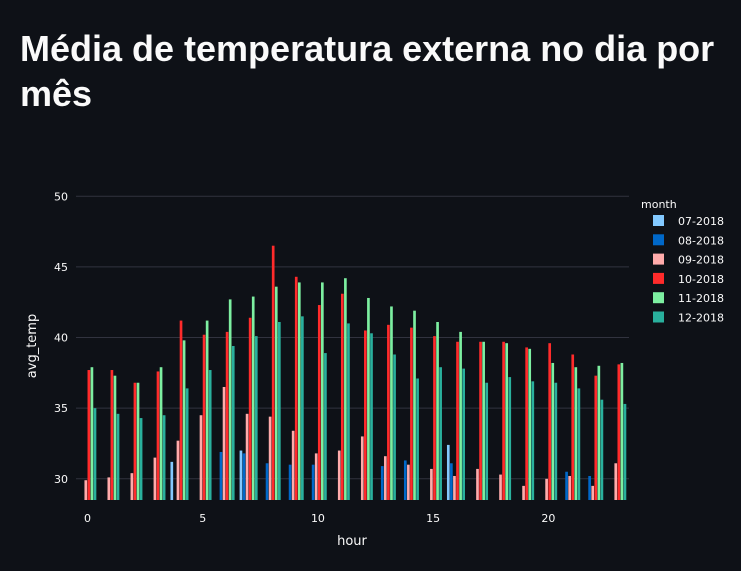 Image resolution: width=741 pixels, height=571 pixels. What do you see at coordinates (546, 489) in the screenshot?
I see `bar-09-2018-h20` at bounding box center [546, 489].